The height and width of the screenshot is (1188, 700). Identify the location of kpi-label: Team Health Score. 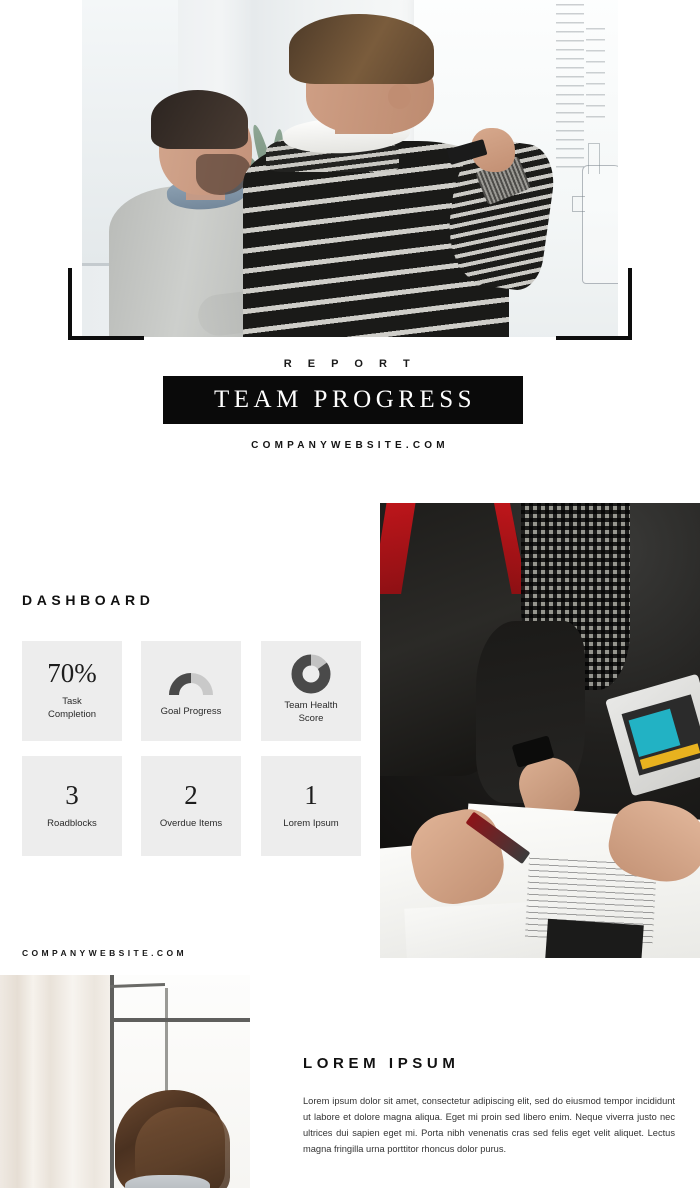
(310, 712).